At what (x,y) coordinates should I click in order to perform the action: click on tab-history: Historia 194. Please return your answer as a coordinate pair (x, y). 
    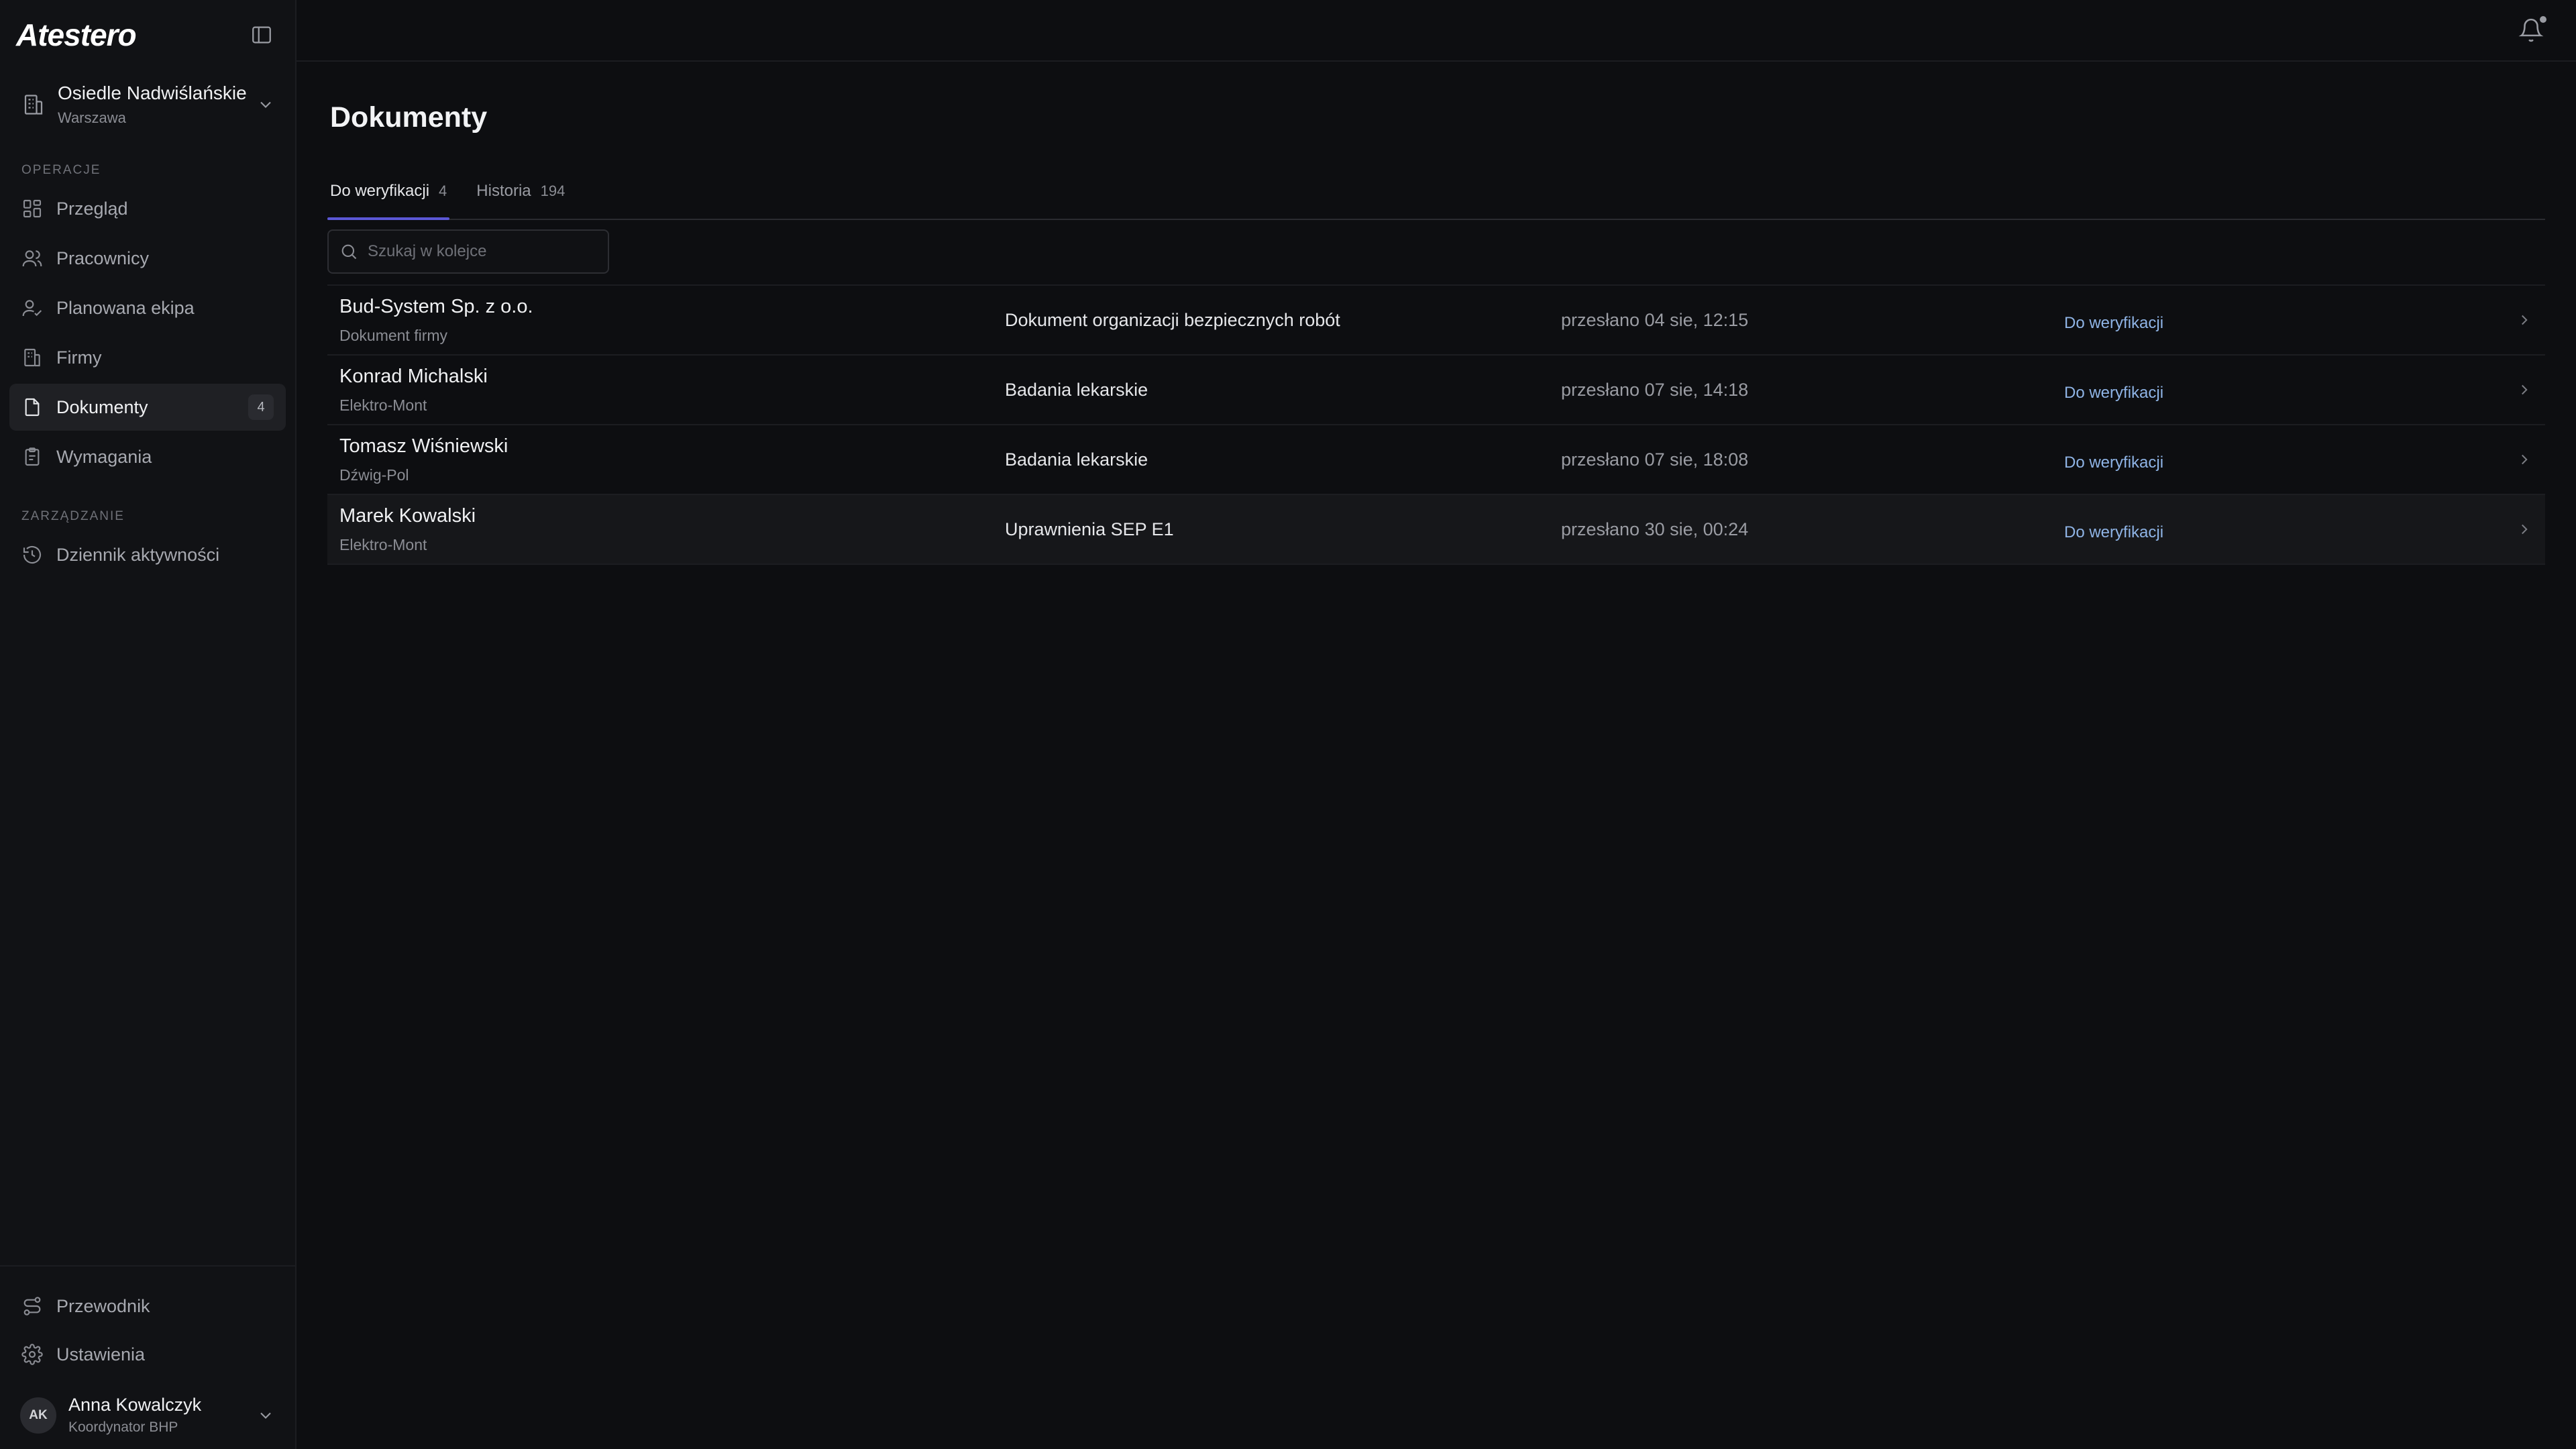
    Looking at the image, I should click on (521, 197).